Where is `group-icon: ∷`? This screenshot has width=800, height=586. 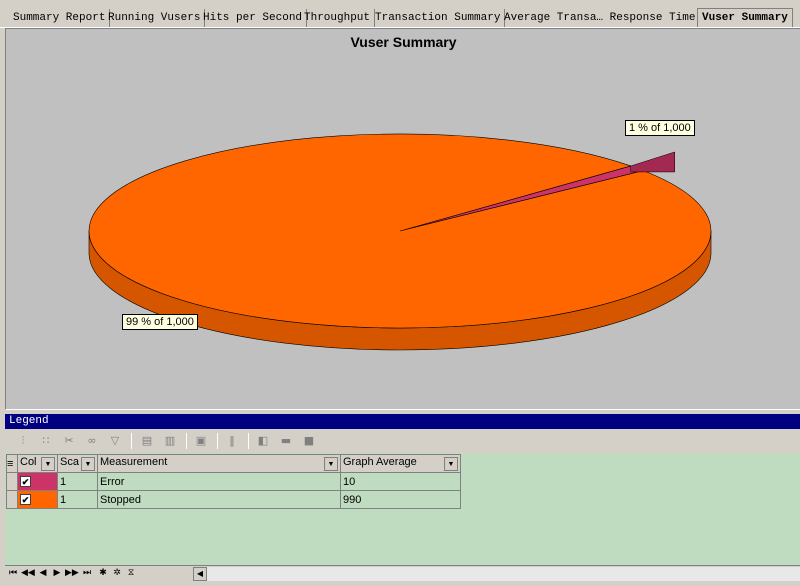
group-icon: ∷ is located at coordinates (46, 441).